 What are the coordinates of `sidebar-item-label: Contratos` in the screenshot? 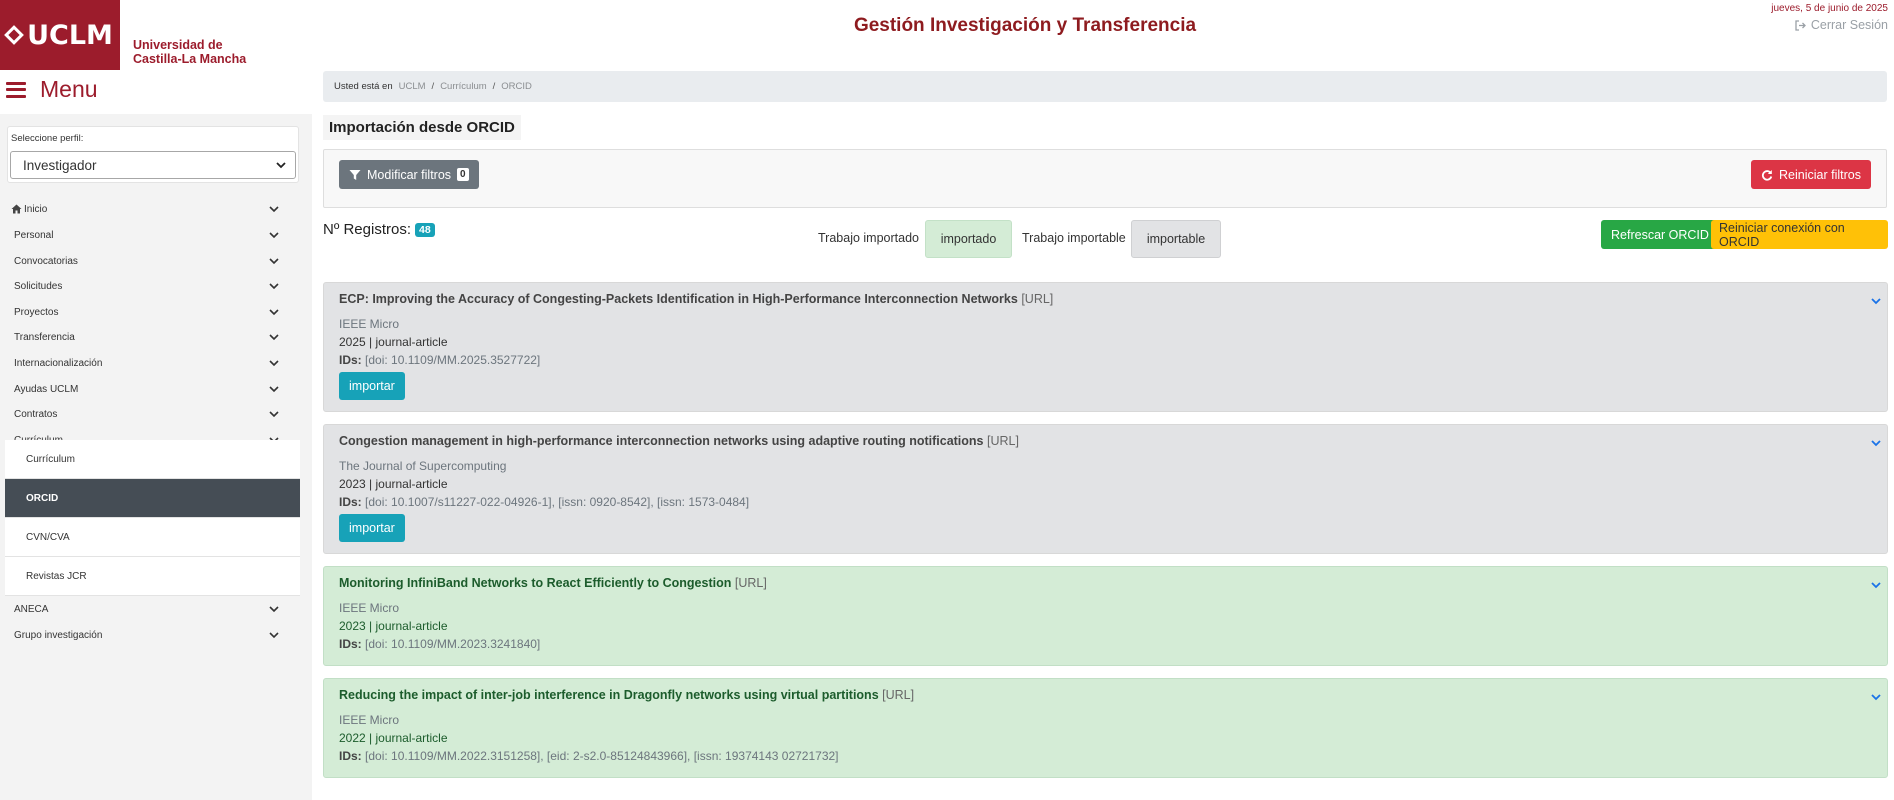 It's located at (36, 414).